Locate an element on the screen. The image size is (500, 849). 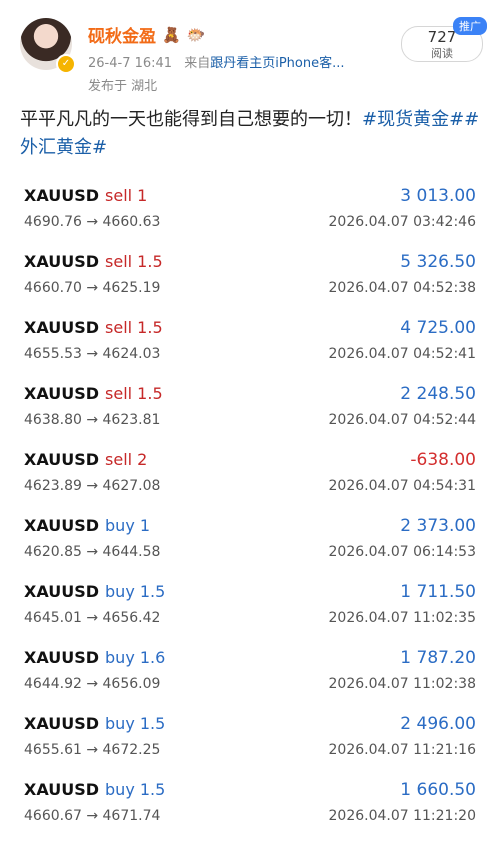
trade-action: sell 2 is located at coordinates (126, 459).